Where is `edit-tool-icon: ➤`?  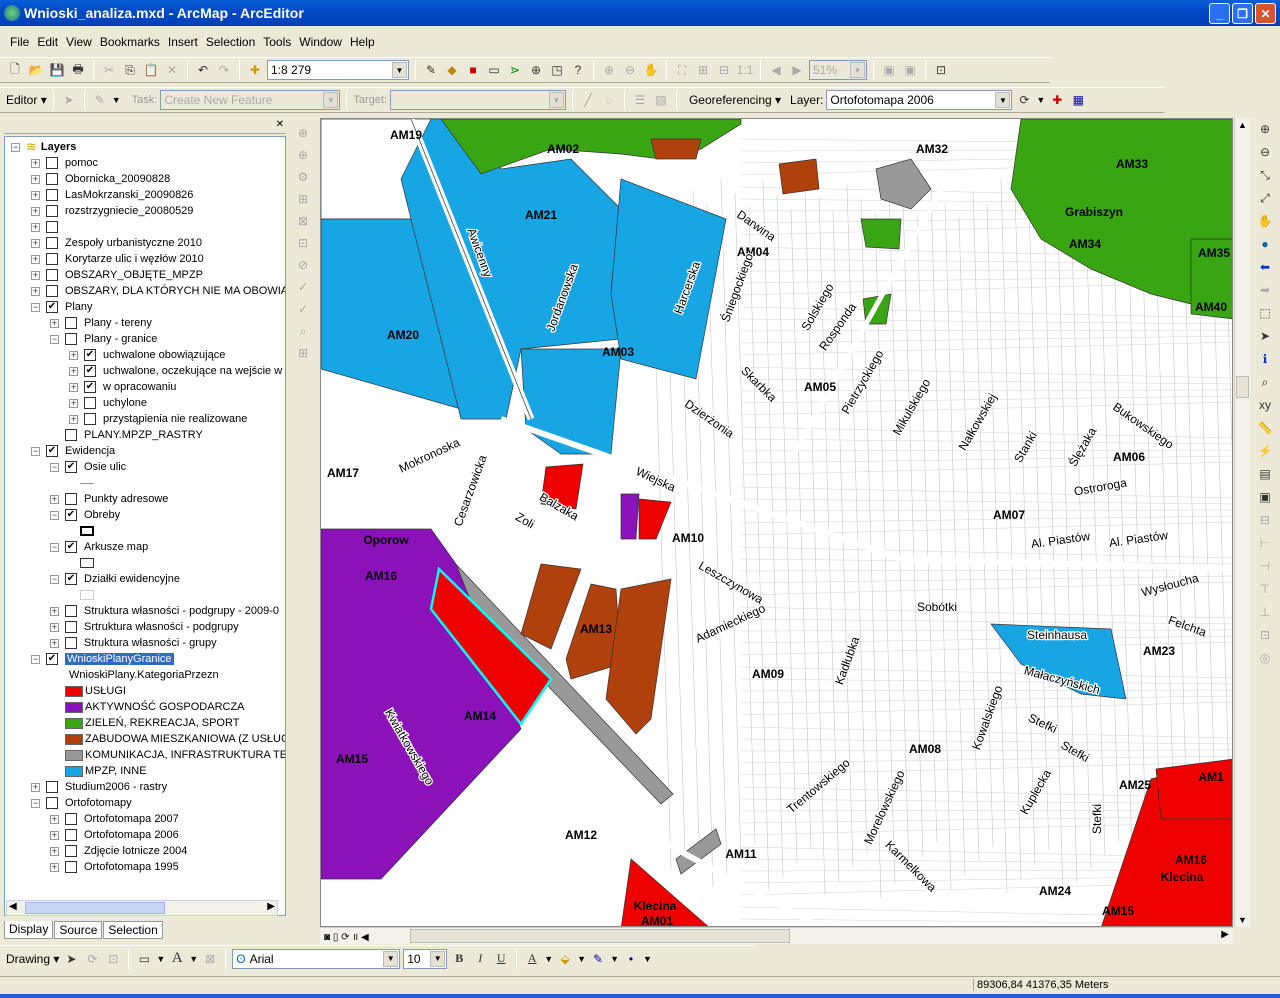 edit-tool-icon: ➤ is located at coordinates (69, 100).